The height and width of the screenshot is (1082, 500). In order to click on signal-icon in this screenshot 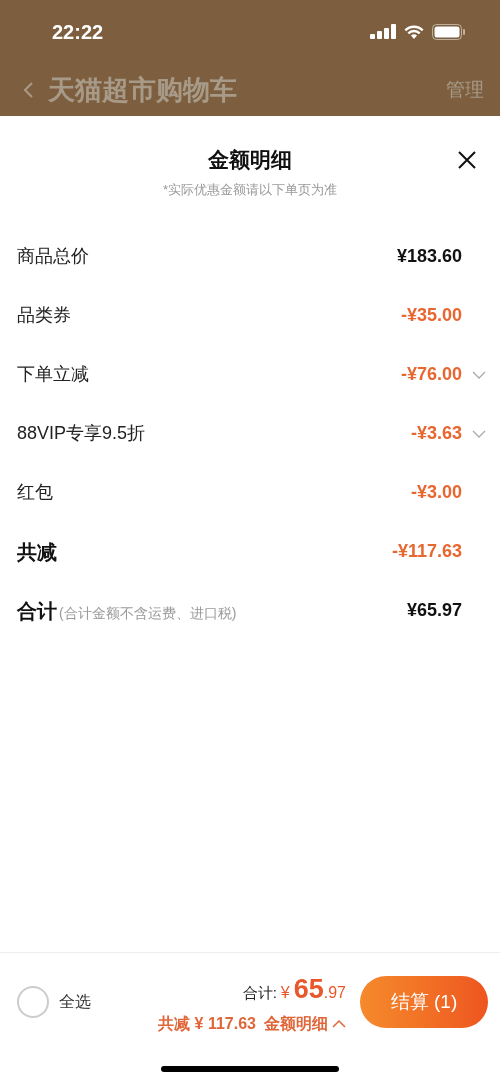, I will do `click(383, 32)`.